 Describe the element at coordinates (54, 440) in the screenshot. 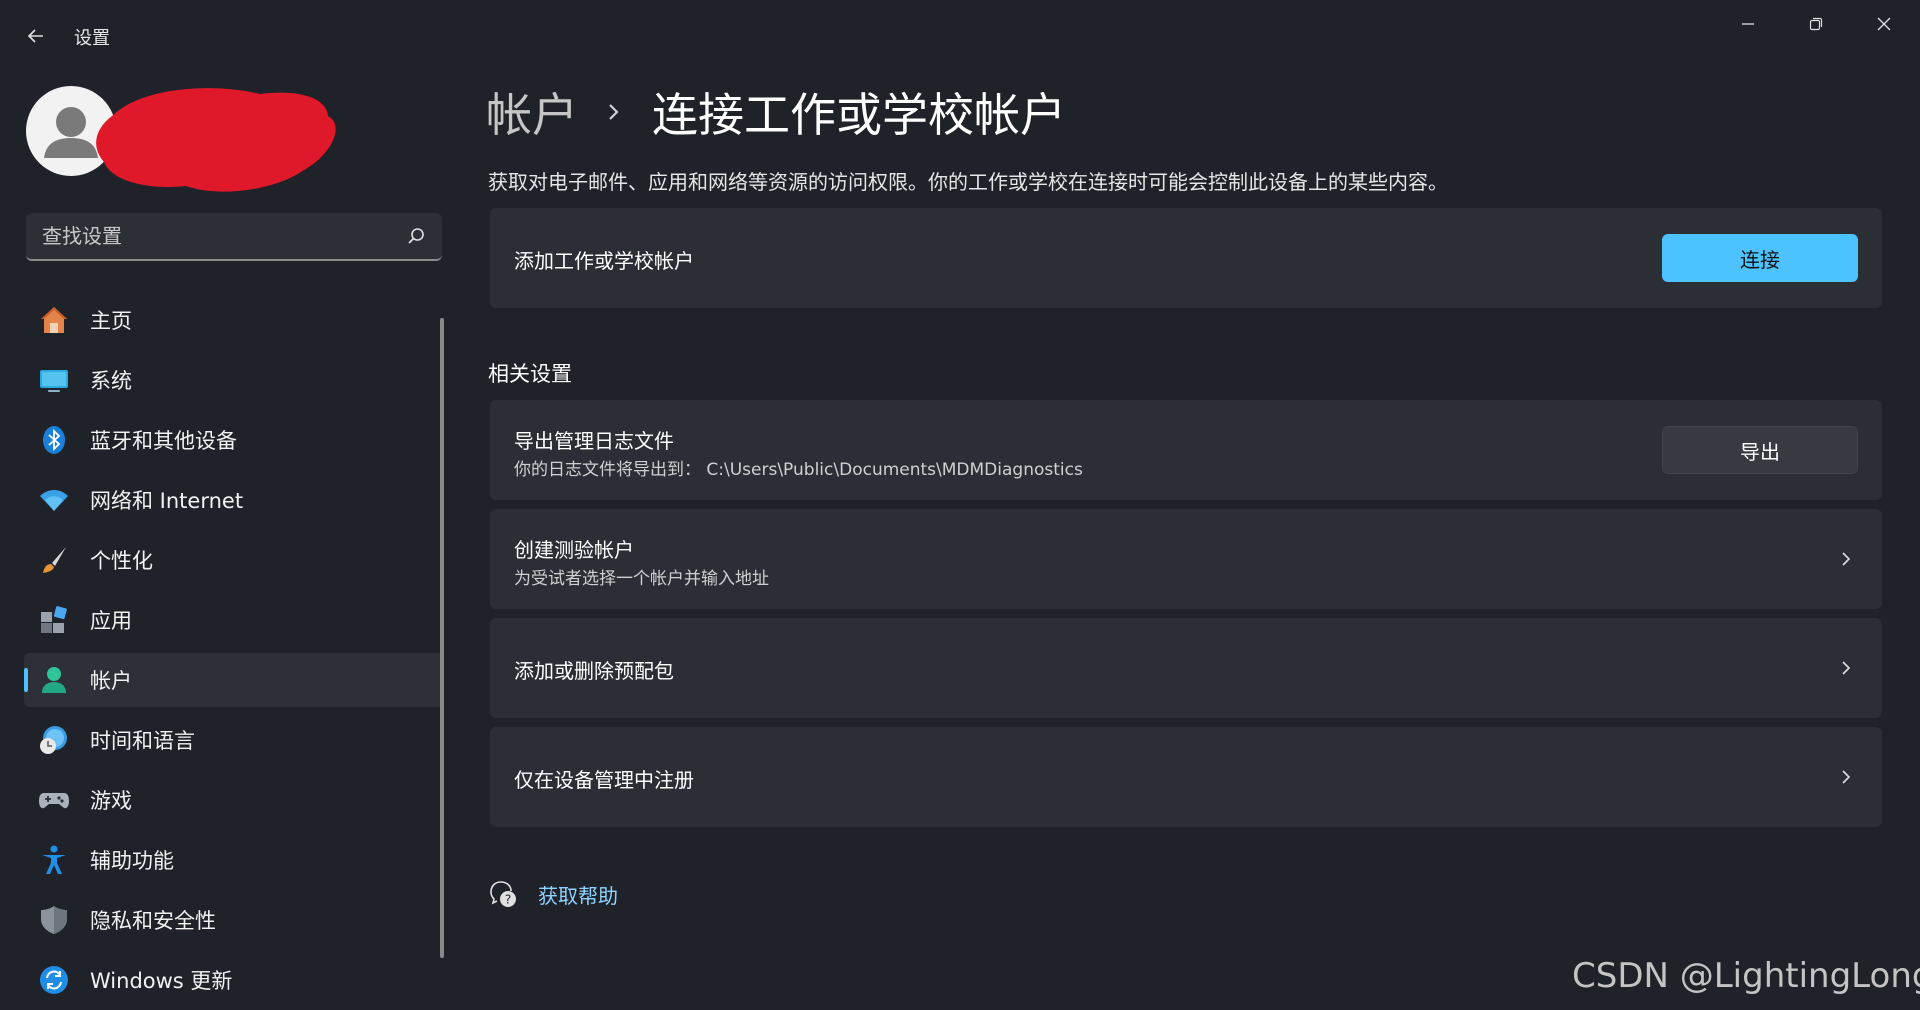

I see `bluetooth-icon` at that location.